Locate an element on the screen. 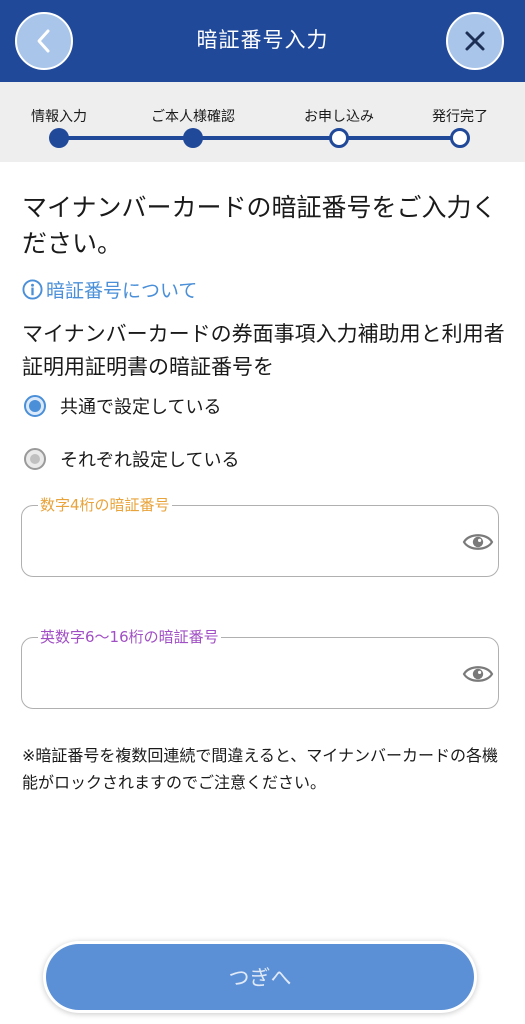 This screenshot has height=1024, width=525. radio-selected-icon is located at coordinates (35, 406).